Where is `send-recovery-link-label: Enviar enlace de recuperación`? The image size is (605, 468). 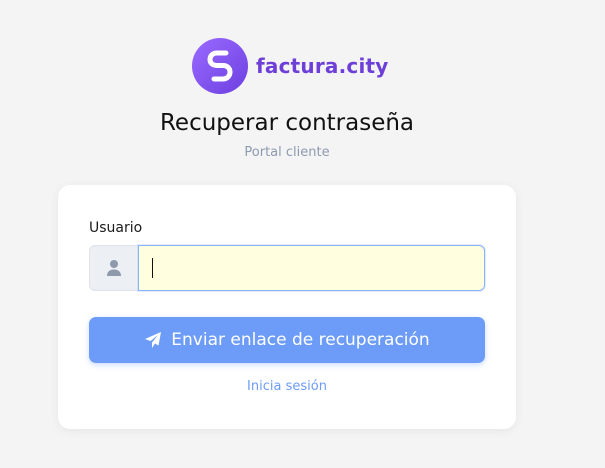 send-recovery-link-label: Enviar enlace de recuperación is located at coordinates (300, 340).